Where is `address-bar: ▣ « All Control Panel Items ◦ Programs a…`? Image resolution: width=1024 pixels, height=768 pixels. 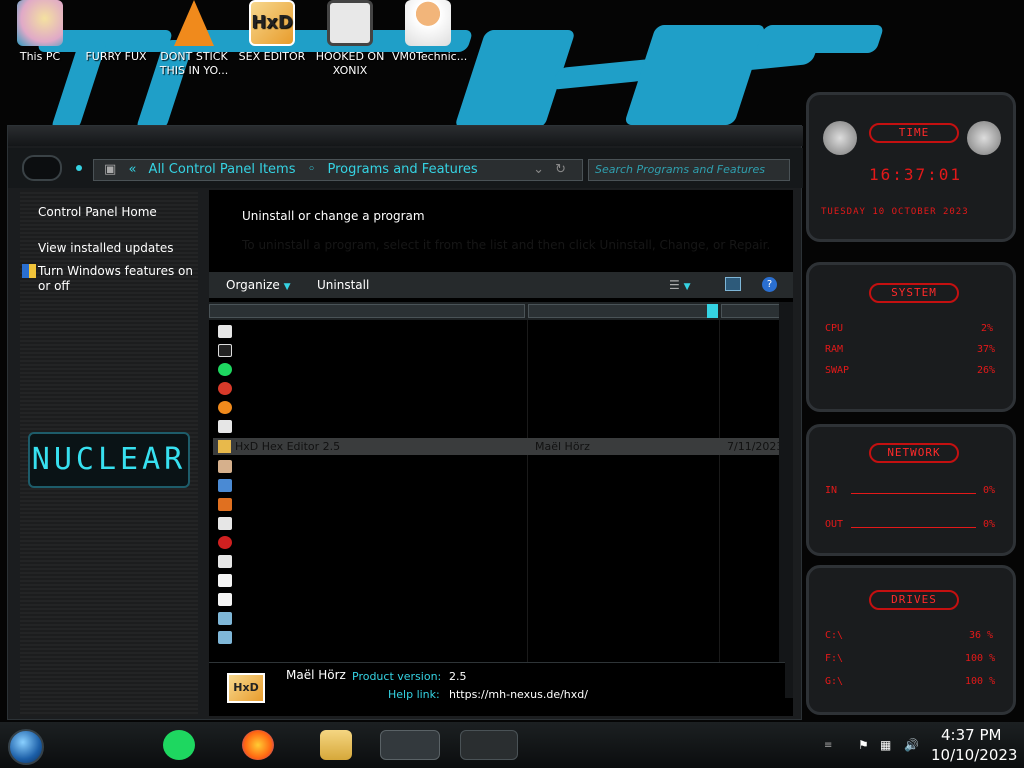
address-bar: ▣ « All Control Panel Items ◦ Programs a… is located at coordinates (338, 170).